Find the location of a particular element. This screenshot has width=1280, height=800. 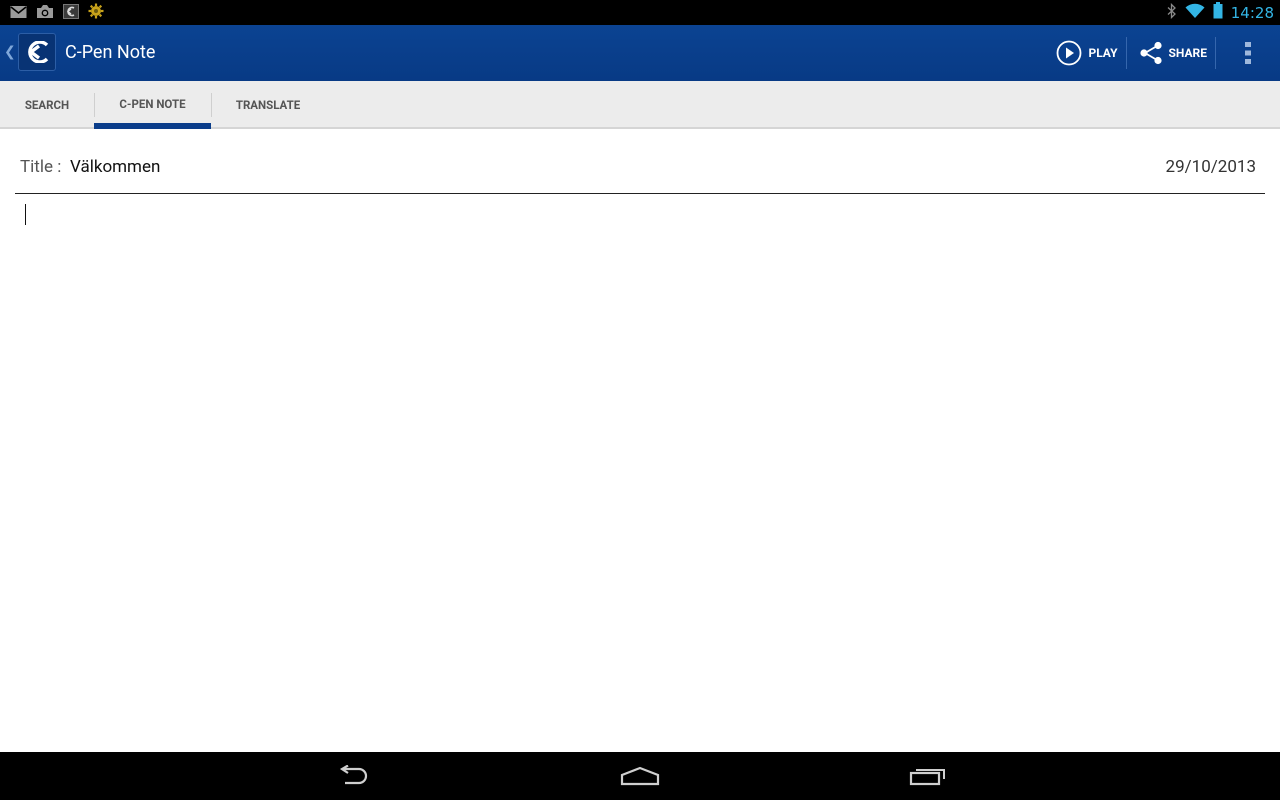

clock: 14:28 is located at coordinates (1252, 12).